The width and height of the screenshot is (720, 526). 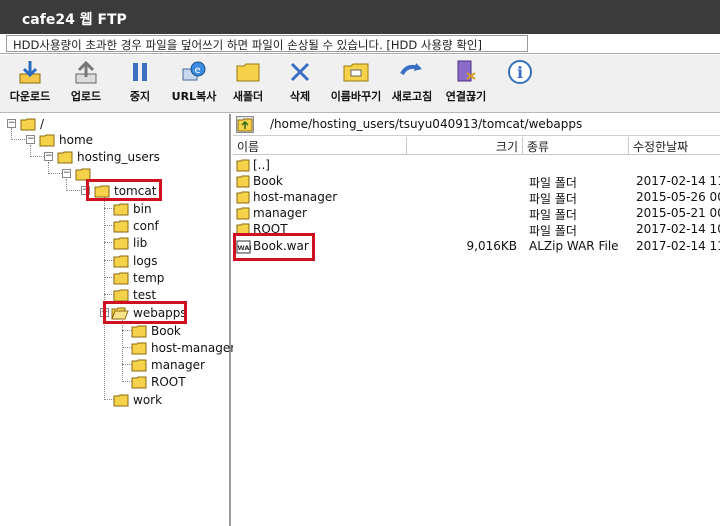 I want to click on column-header-type: 종류, so click(x=576, y=146).